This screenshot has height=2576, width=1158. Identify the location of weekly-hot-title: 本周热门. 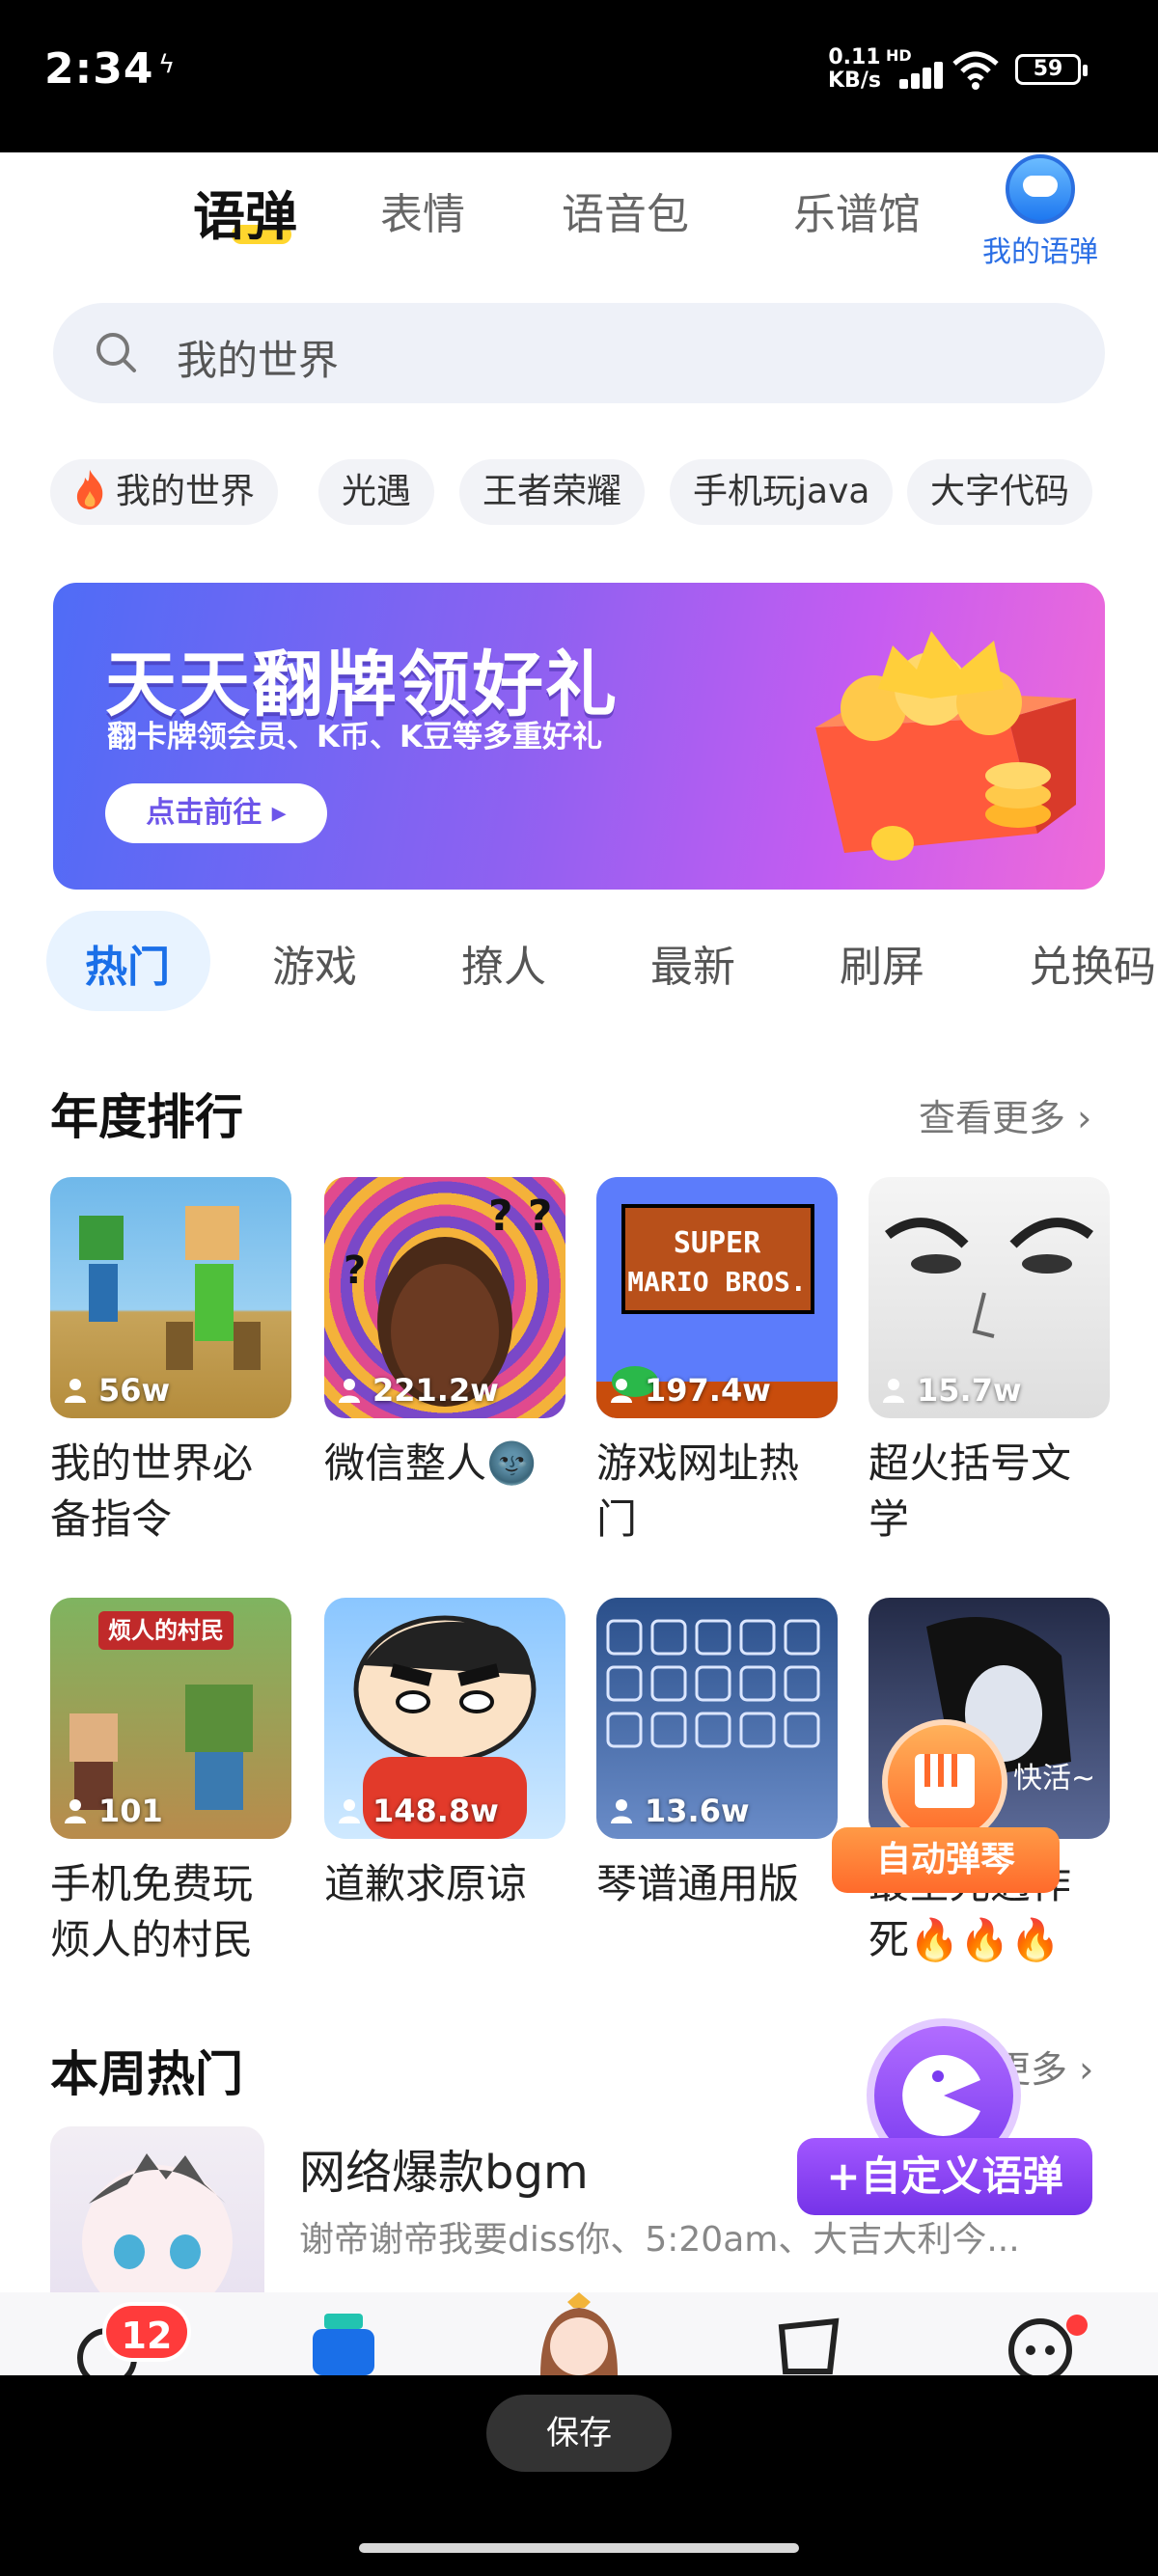
(146, 2074).